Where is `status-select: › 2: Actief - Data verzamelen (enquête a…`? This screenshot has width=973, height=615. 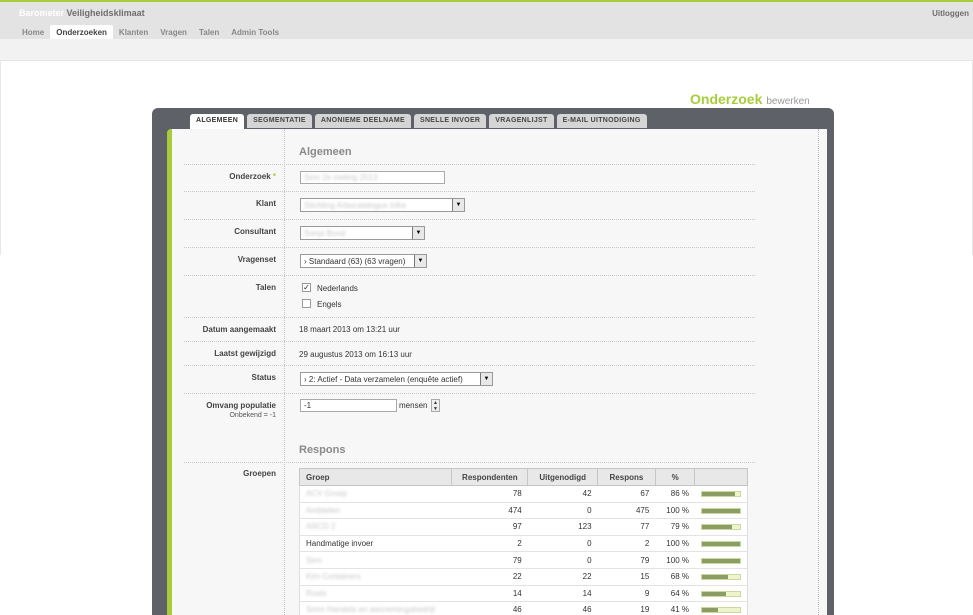 status-select: › 2: Actief - Data verzamelen (enquête a… is located at coordinates (396, 379).